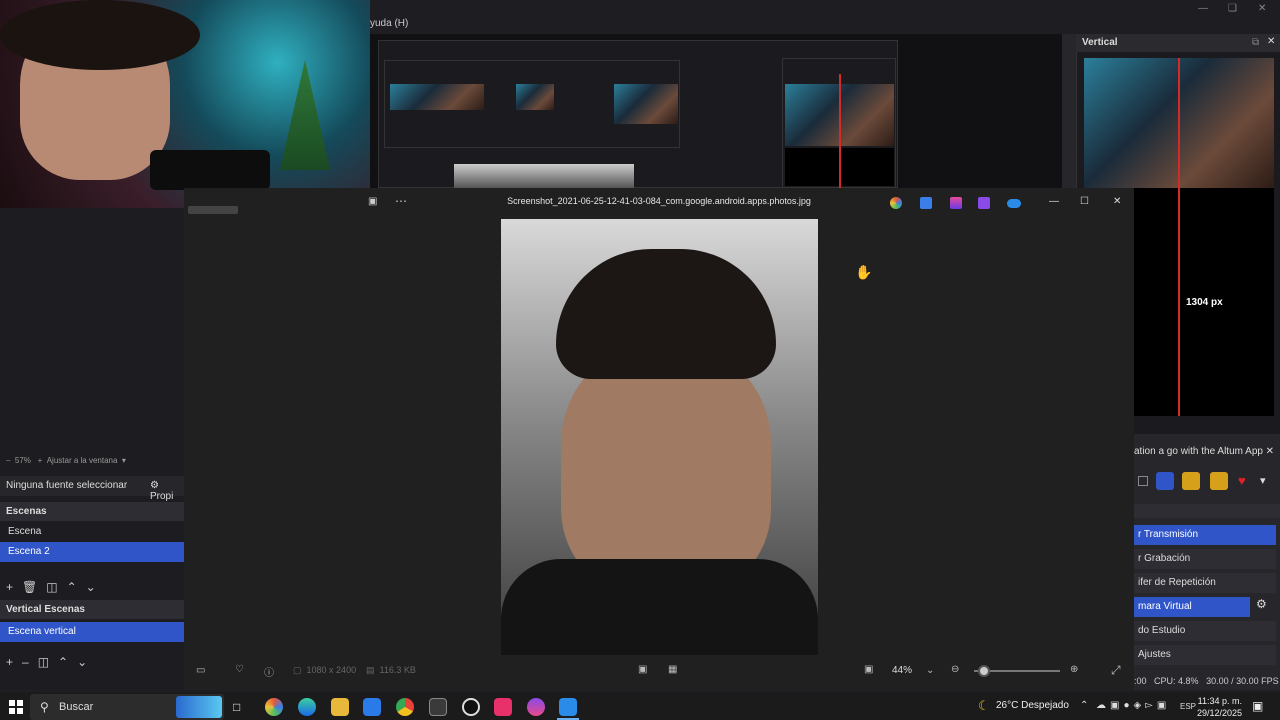 The width and height of the screenshot is (1280, 720). I want to click on obs-minimize-icon: —, so click(1203, 8).